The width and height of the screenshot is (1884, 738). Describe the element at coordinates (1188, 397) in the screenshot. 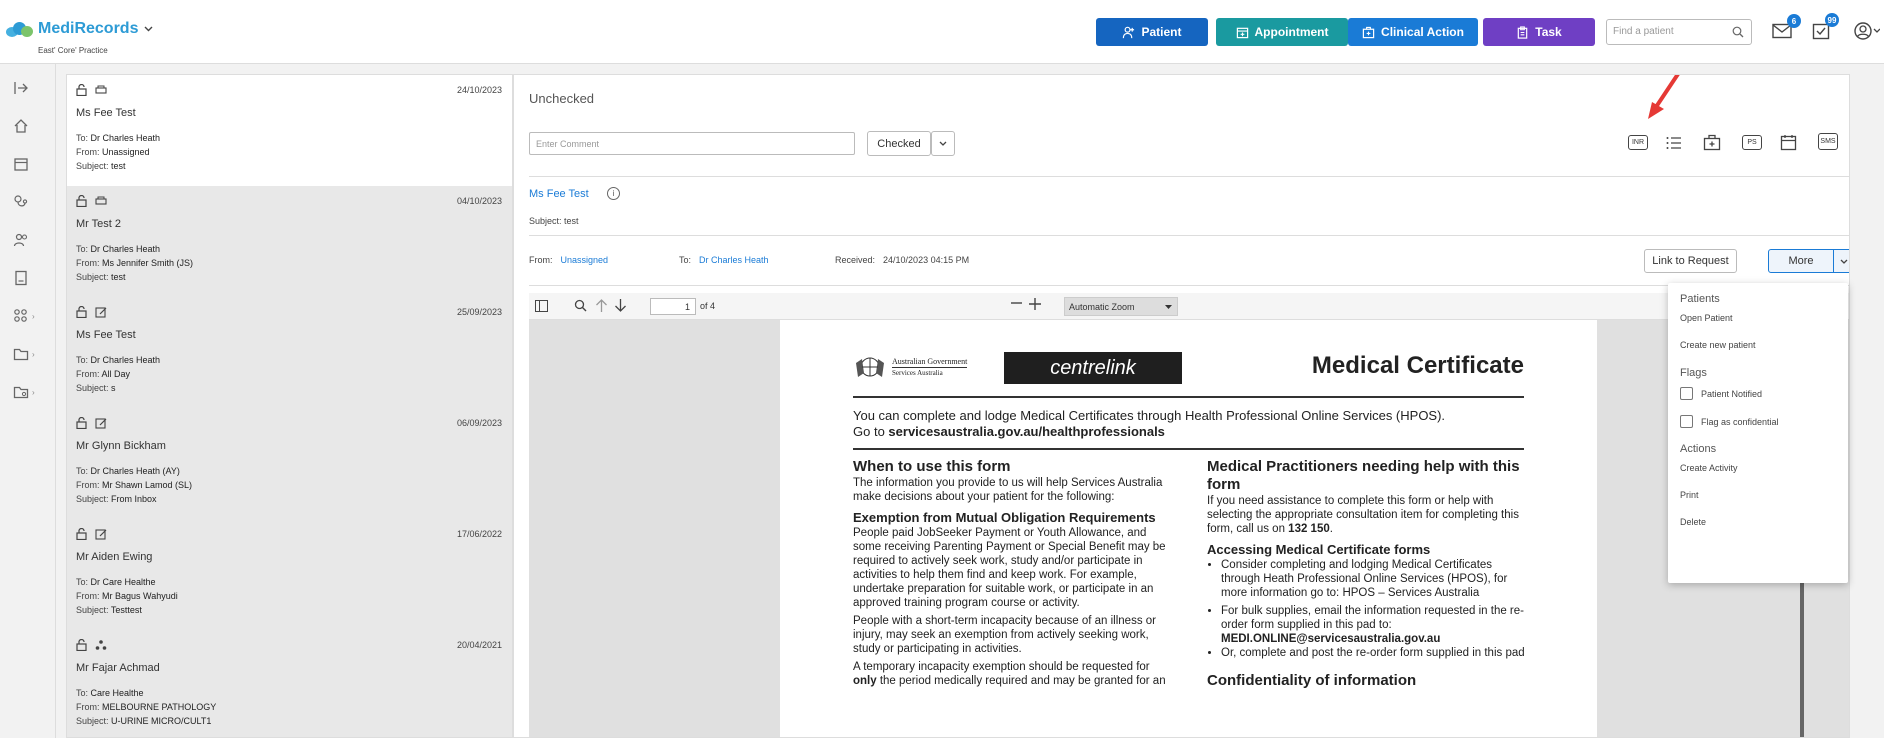

I see `title-rule` at that location.